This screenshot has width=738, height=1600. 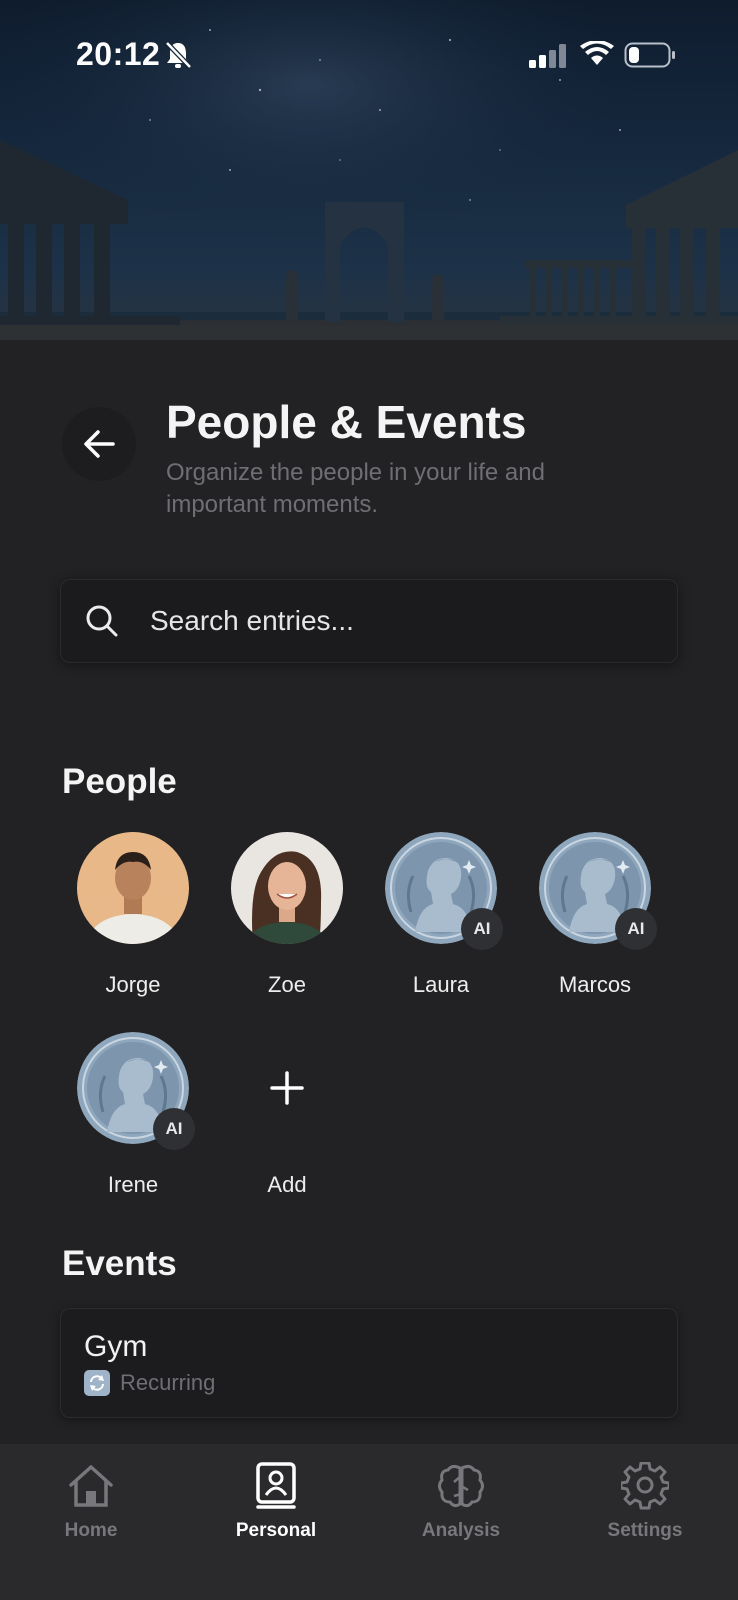 I want to click on tab-analysis: Analysis, so click(x=461, y=1500).